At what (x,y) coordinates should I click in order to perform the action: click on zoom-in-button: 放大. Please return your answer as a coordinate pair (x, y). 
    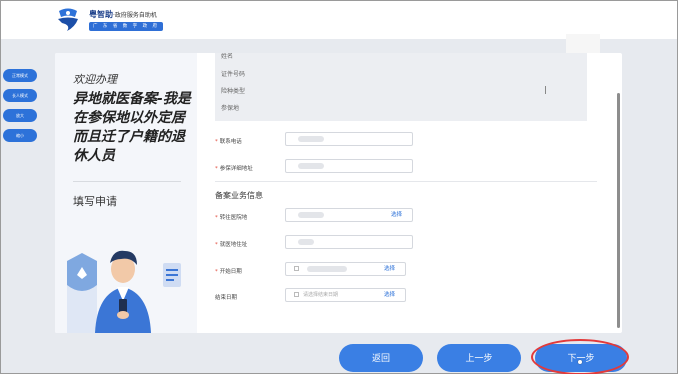
    Looking at the image, I should click on (20, 115).